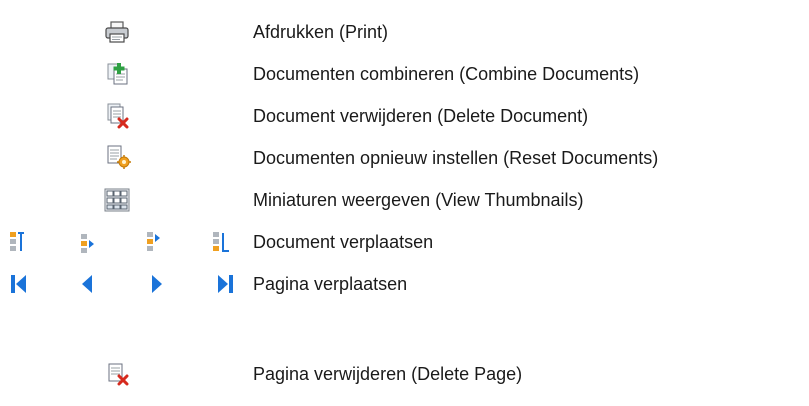 This screenshot has width=809, height=406. What do you see at coordinates (418, 200) in the screenshot?
I see `view-thumbnails-label: Miniaturen weergeven (View Thumbnails)` at bounding box center [418, 200].